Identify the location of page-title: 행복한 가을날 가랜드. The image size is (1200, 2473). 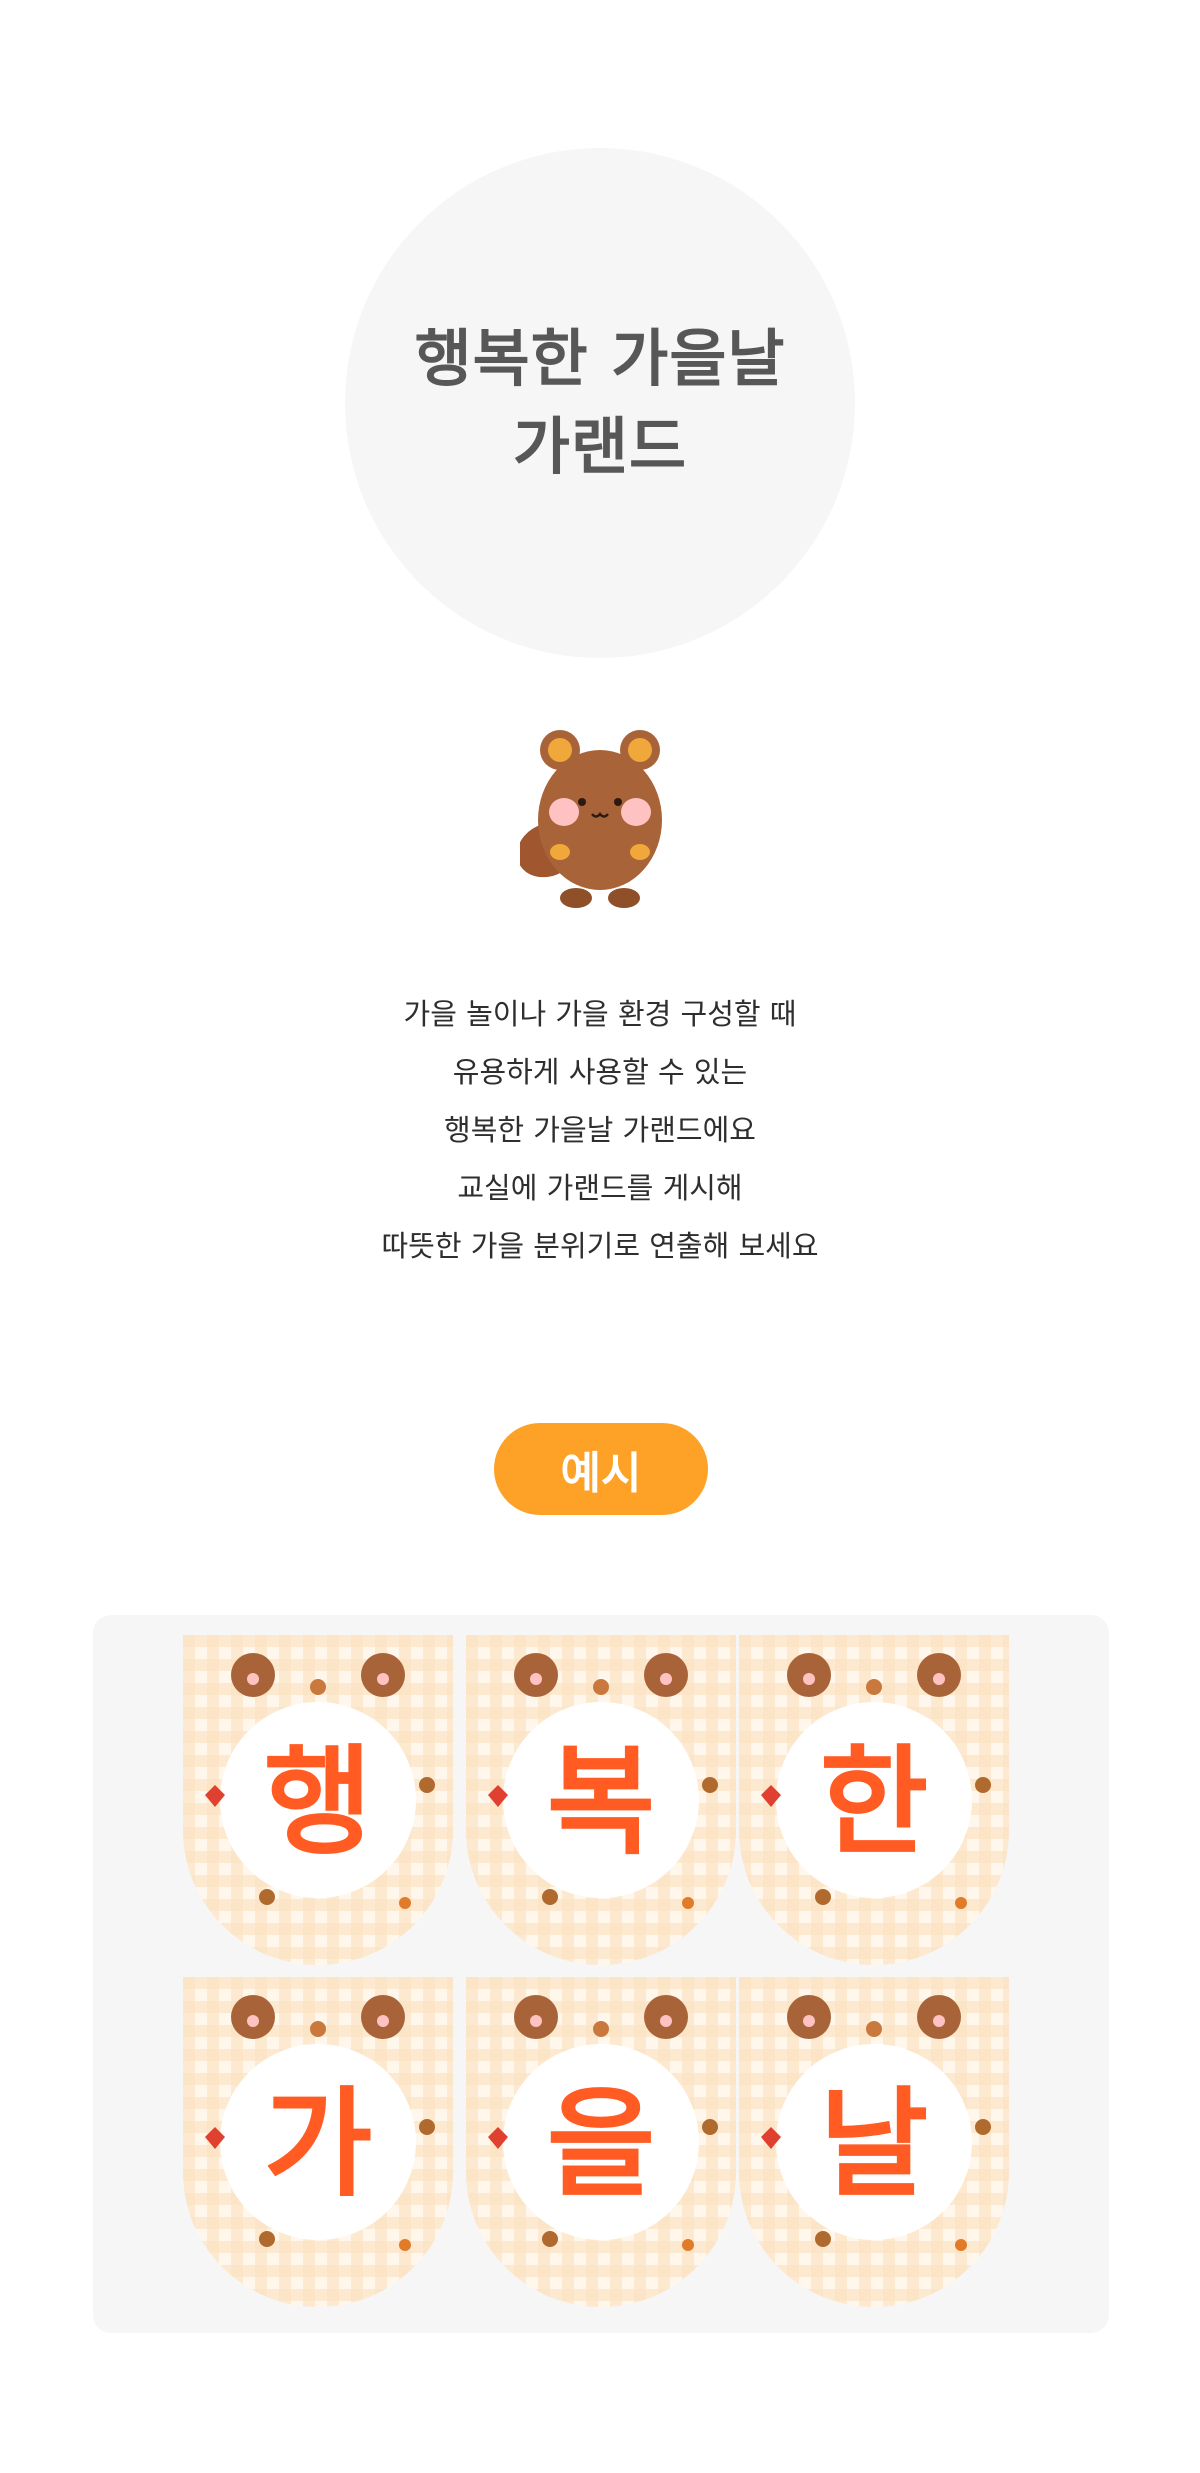
(600, 403).